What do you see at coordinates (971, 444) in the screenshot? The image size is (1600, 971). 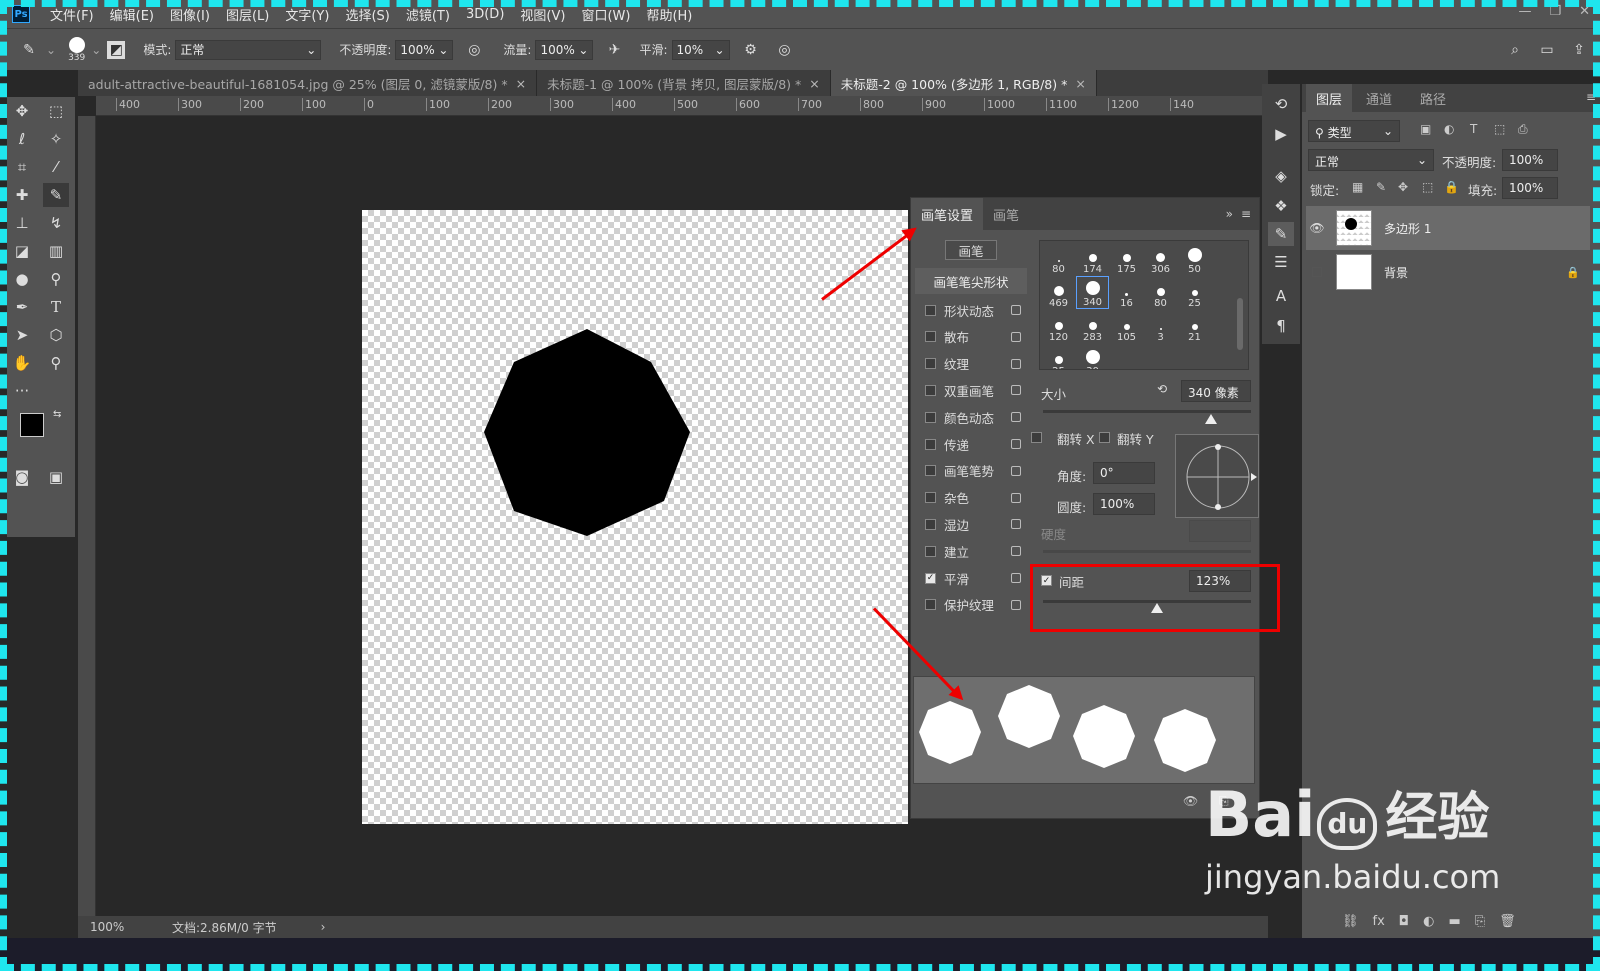 I see `brush-option-row: 传递` at bounding box center [971, 444].